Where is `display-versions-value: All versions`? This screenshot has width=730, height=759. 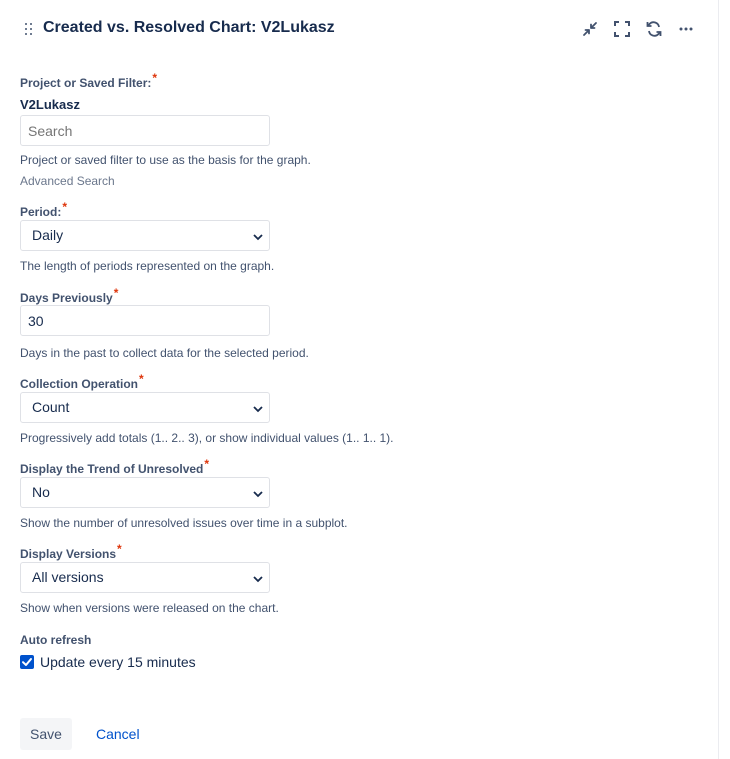
display-versions-value: All versions is located at coordinates (68, 577).